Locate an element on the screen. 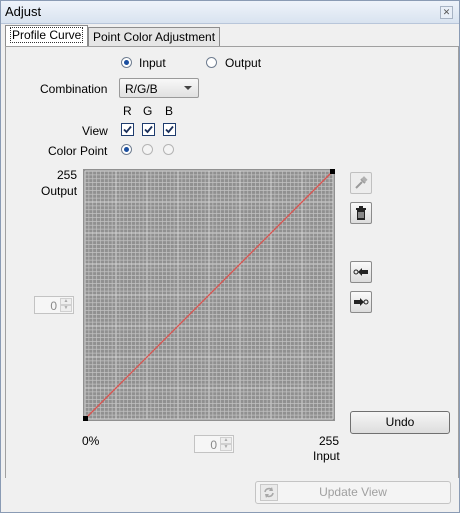 The width and height of the screenshot is (460, 513). update-view-label: Update View is located at coordinates (353, 492).